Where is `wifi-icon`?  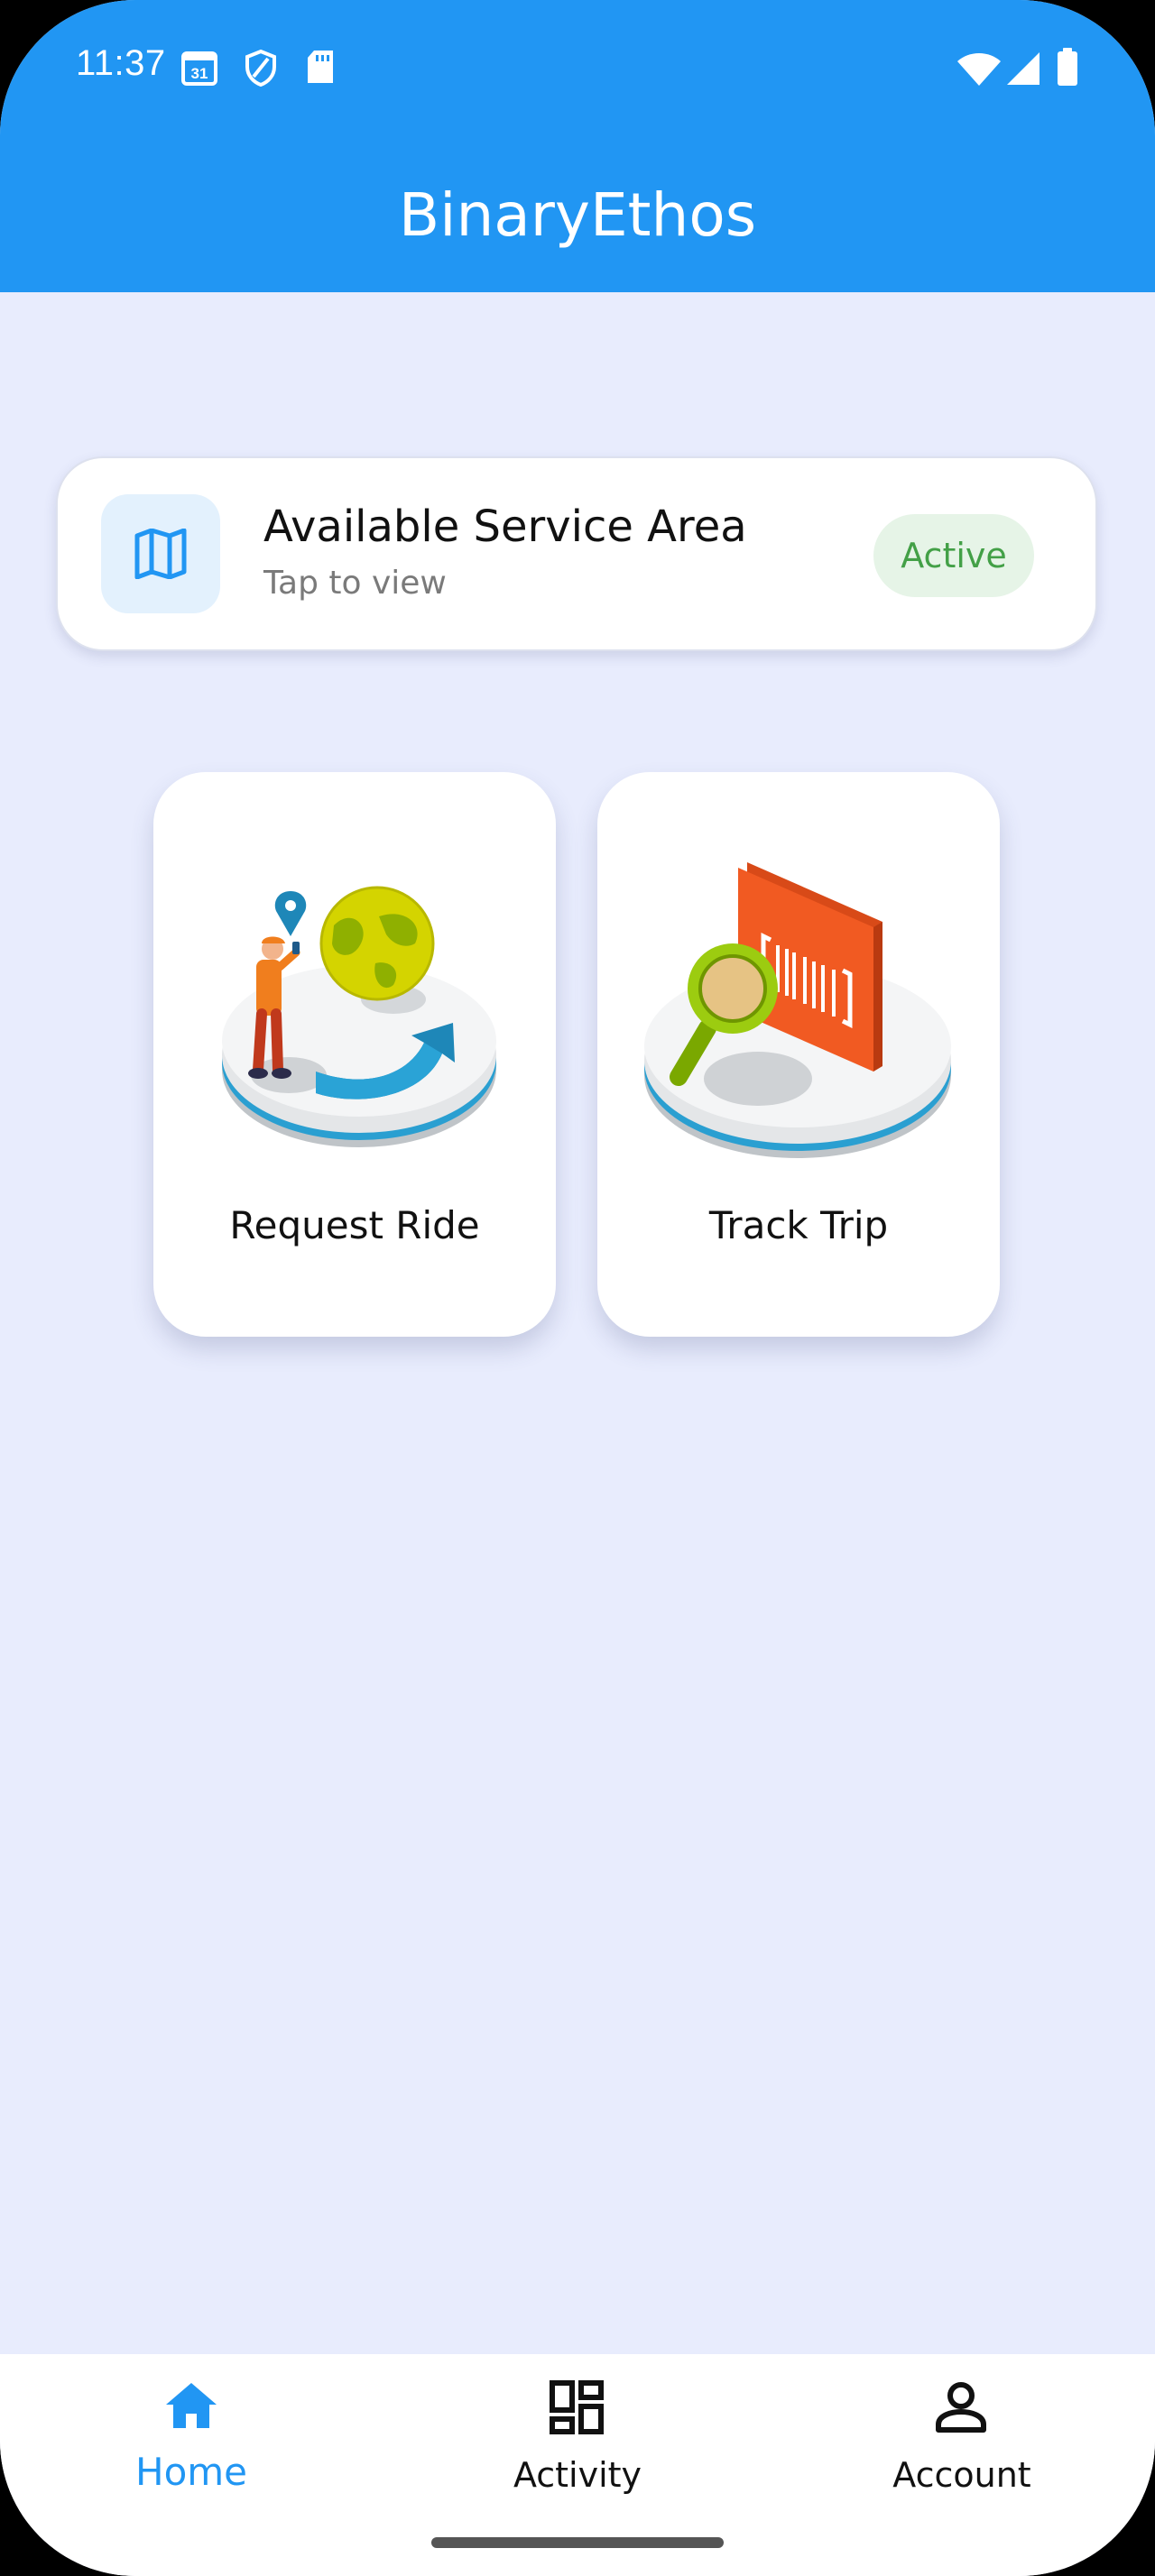 wifi-icon is located at coordinates (979, 71).